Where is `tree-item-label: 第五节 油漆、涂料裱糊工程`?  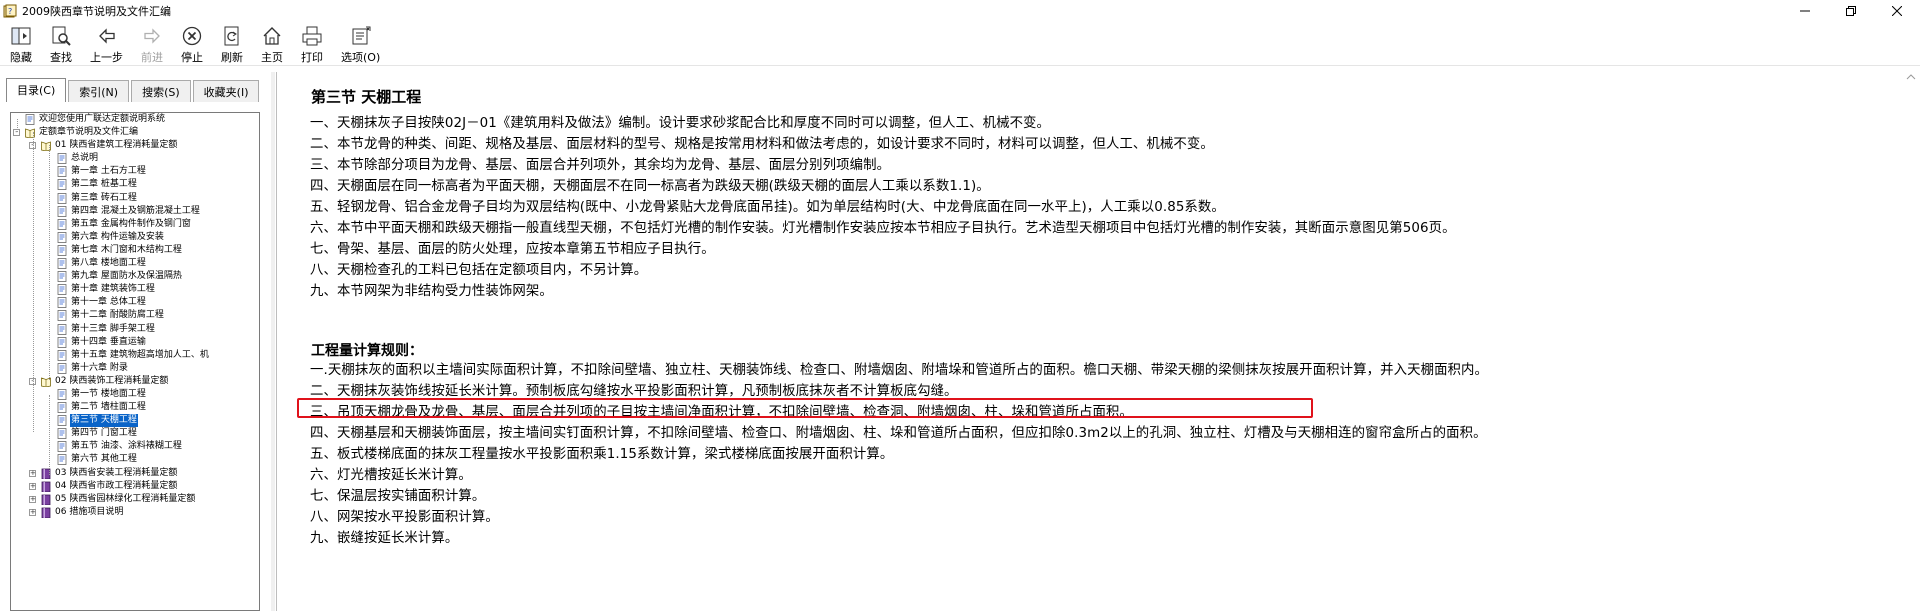
tree-item-label: 第五节 油漆、涂料裱糊工程 is located at coordinates (126, 446).